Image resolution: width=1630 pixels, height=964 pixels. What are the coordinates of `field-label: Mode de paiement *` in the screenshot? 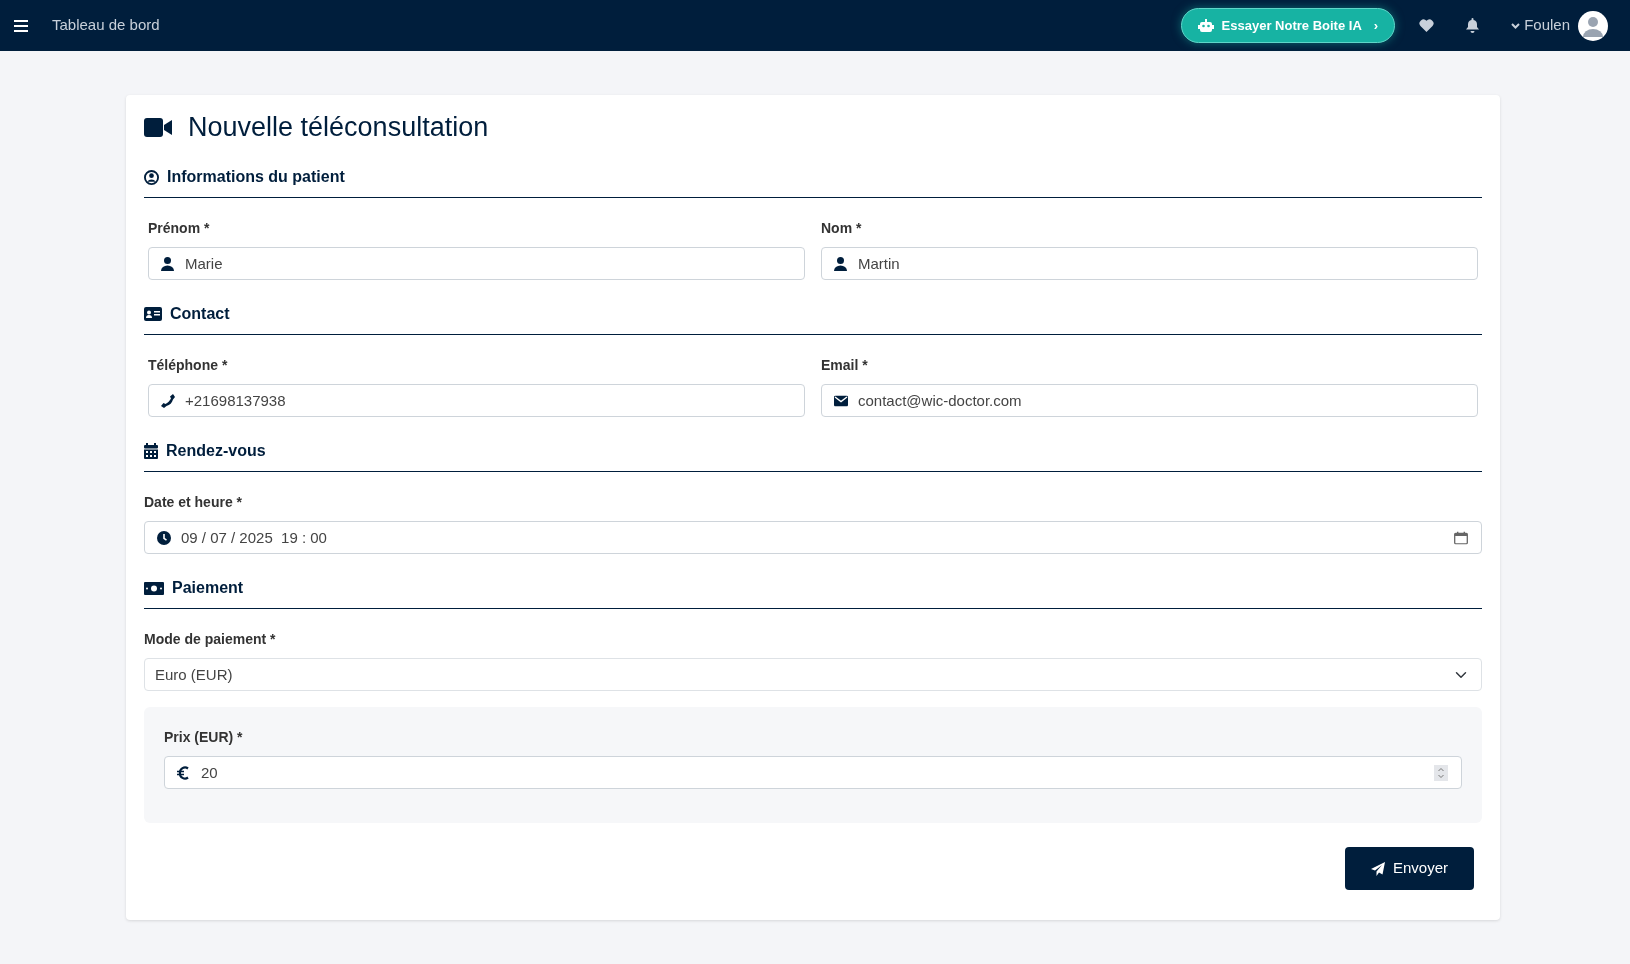 It's located at (210, 640).